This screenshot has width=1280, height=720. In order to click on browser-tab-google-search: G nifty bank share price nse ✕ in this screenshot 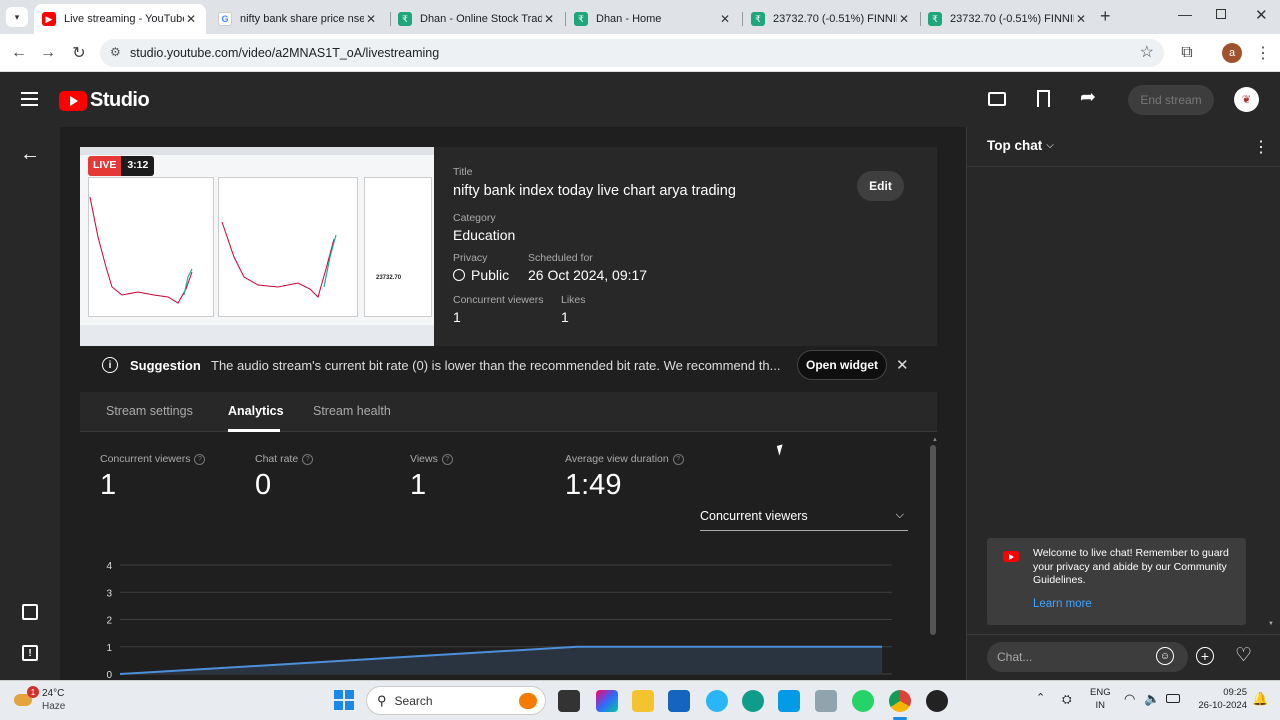, I will do `click(298, 19)`.